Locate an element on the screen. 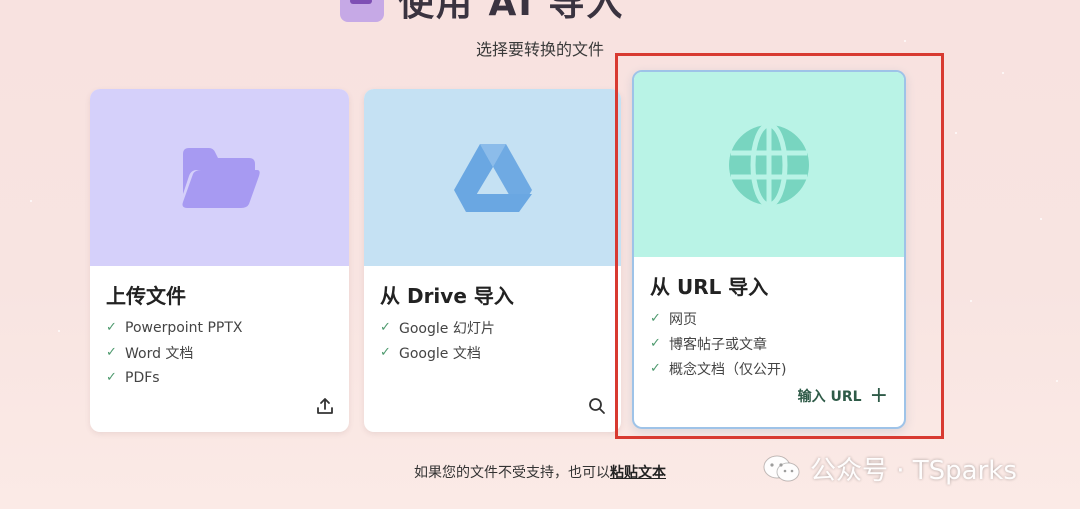 Image resolution: width=1080 pixels, height=509 pixels. page-title: 使用 AI 导入 is located at coordinates (511, 12).